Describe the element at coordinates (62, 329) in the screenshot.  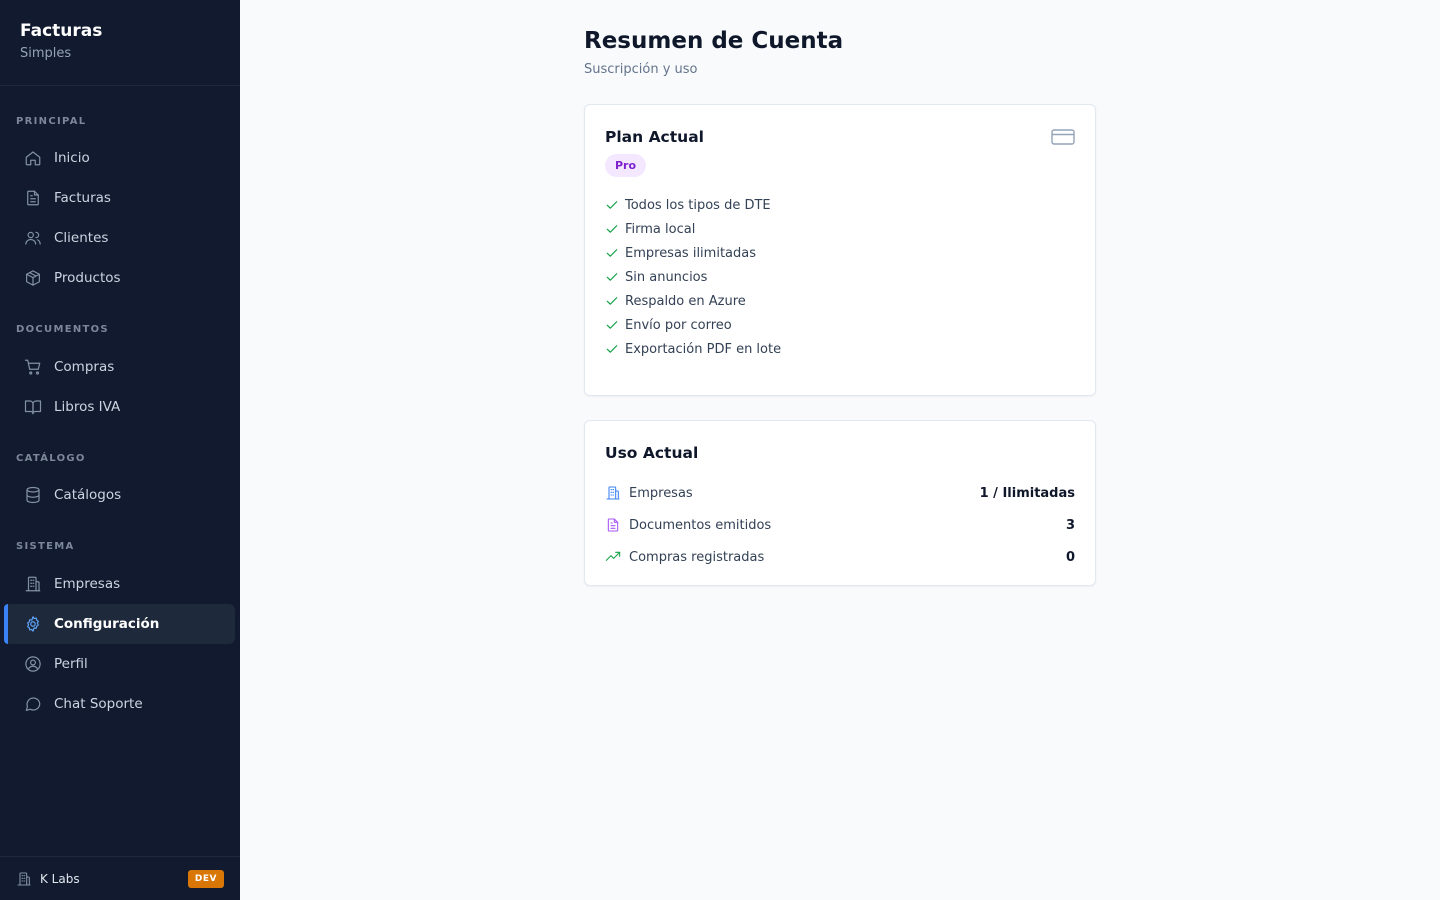
I see `section-label-documentos: DOCUMENTOS` at that location.